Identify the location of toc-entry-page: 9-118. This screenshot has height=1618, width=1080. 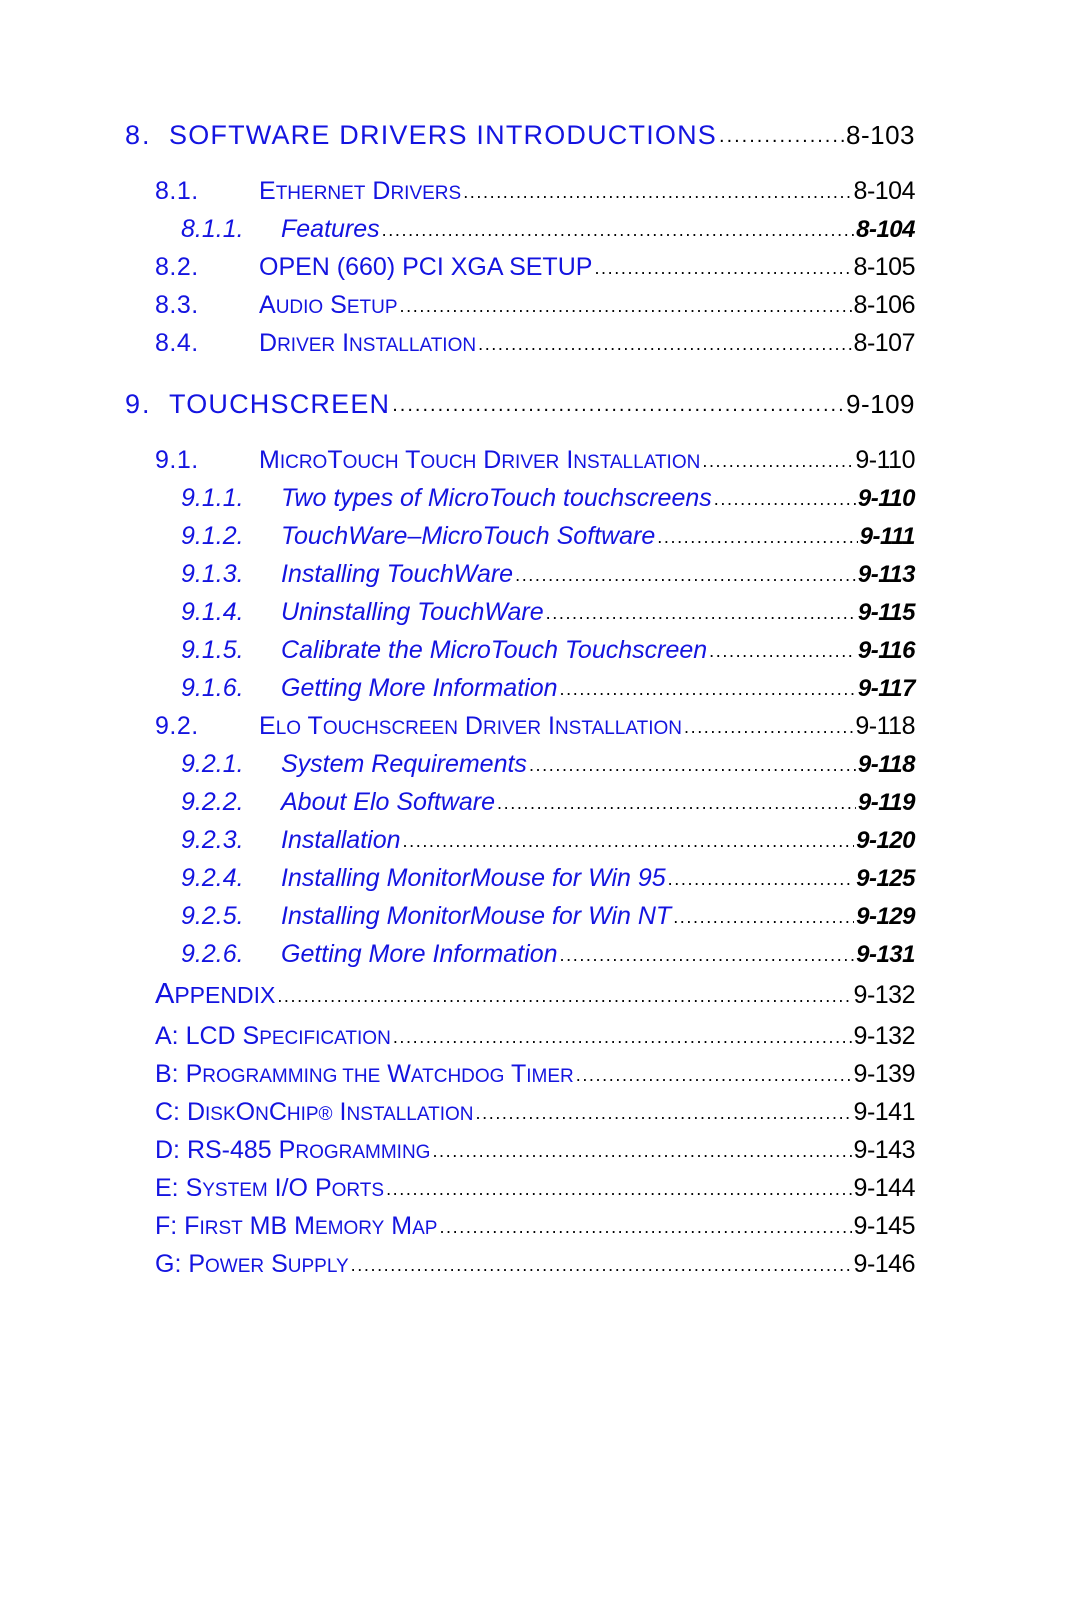
(885, 726).